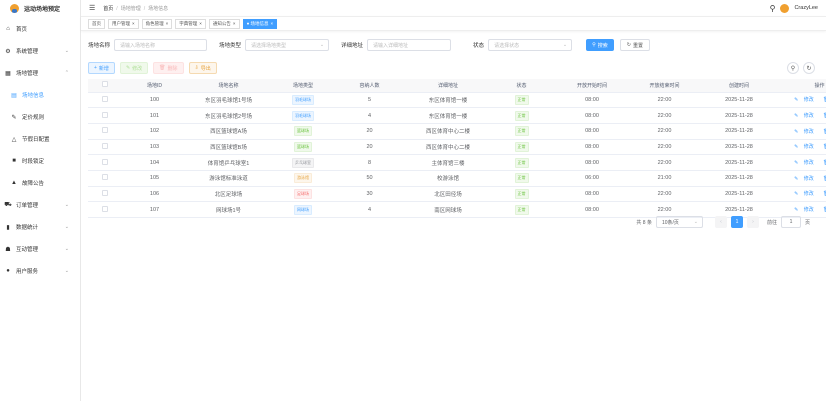 Image resolution: width=826 pixels, height=401 pixels. I want to click on prev-page-button: ‹, so click(720, 222).